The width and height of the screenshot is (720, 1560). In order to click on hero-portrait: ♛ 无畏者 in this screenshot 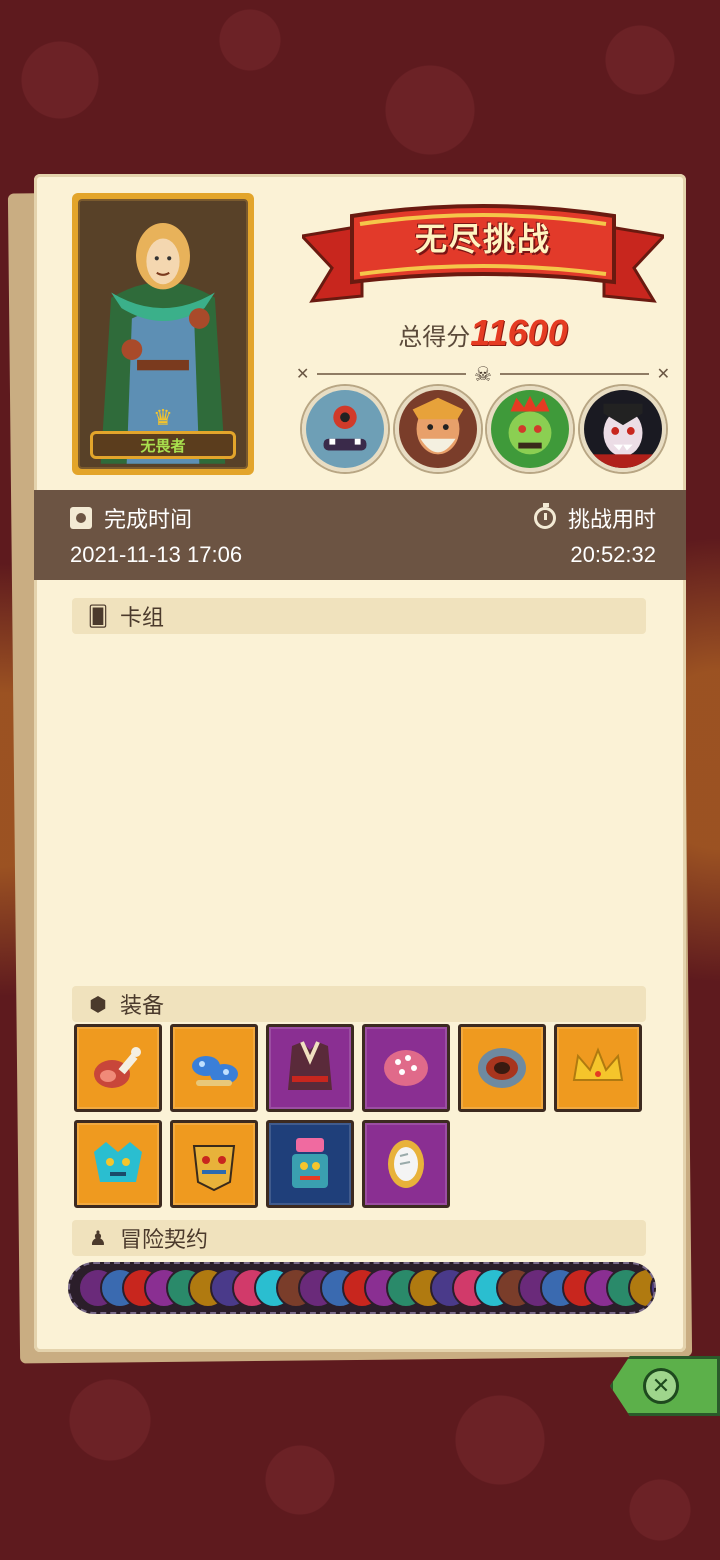, I will do `click(163, 334)`.